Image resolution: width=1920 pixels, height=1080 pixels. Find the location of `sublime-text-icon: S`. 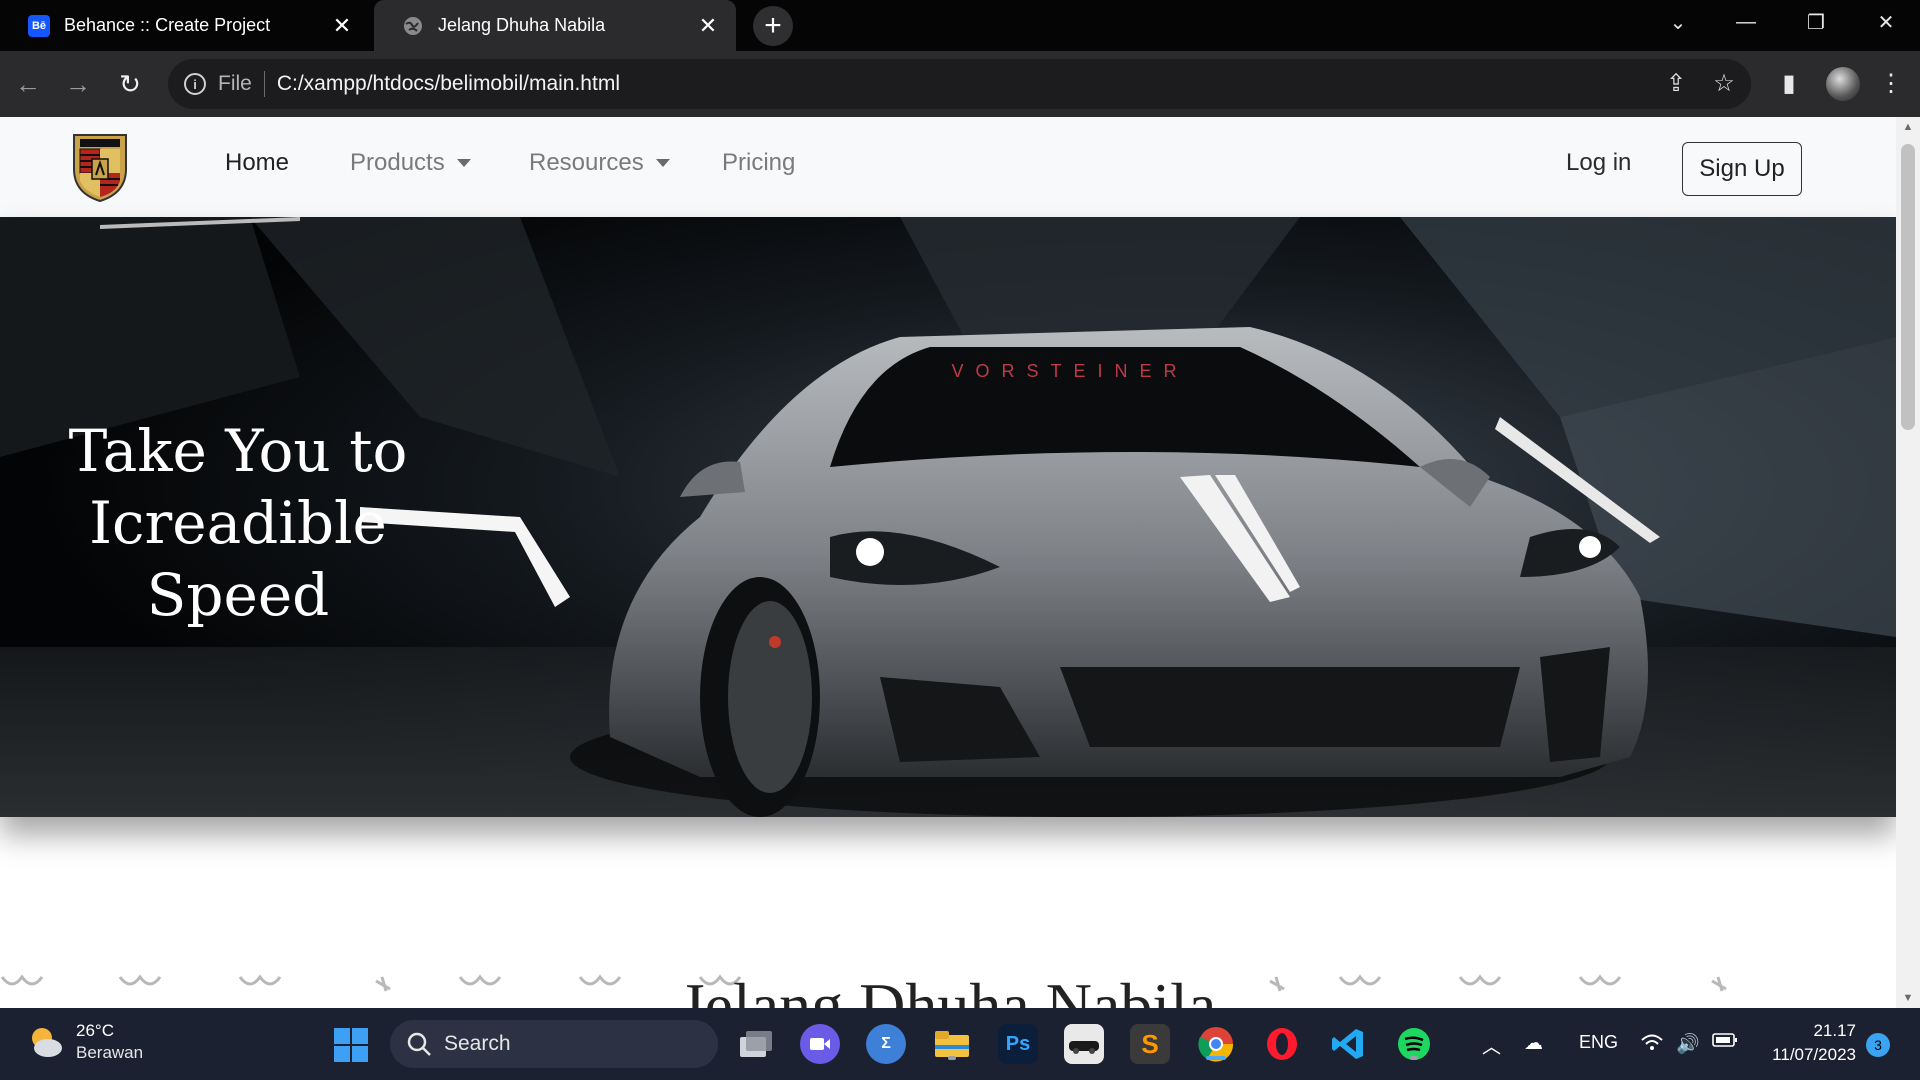

sublime-text-icon: S is located at coordinates (1150, 1044).